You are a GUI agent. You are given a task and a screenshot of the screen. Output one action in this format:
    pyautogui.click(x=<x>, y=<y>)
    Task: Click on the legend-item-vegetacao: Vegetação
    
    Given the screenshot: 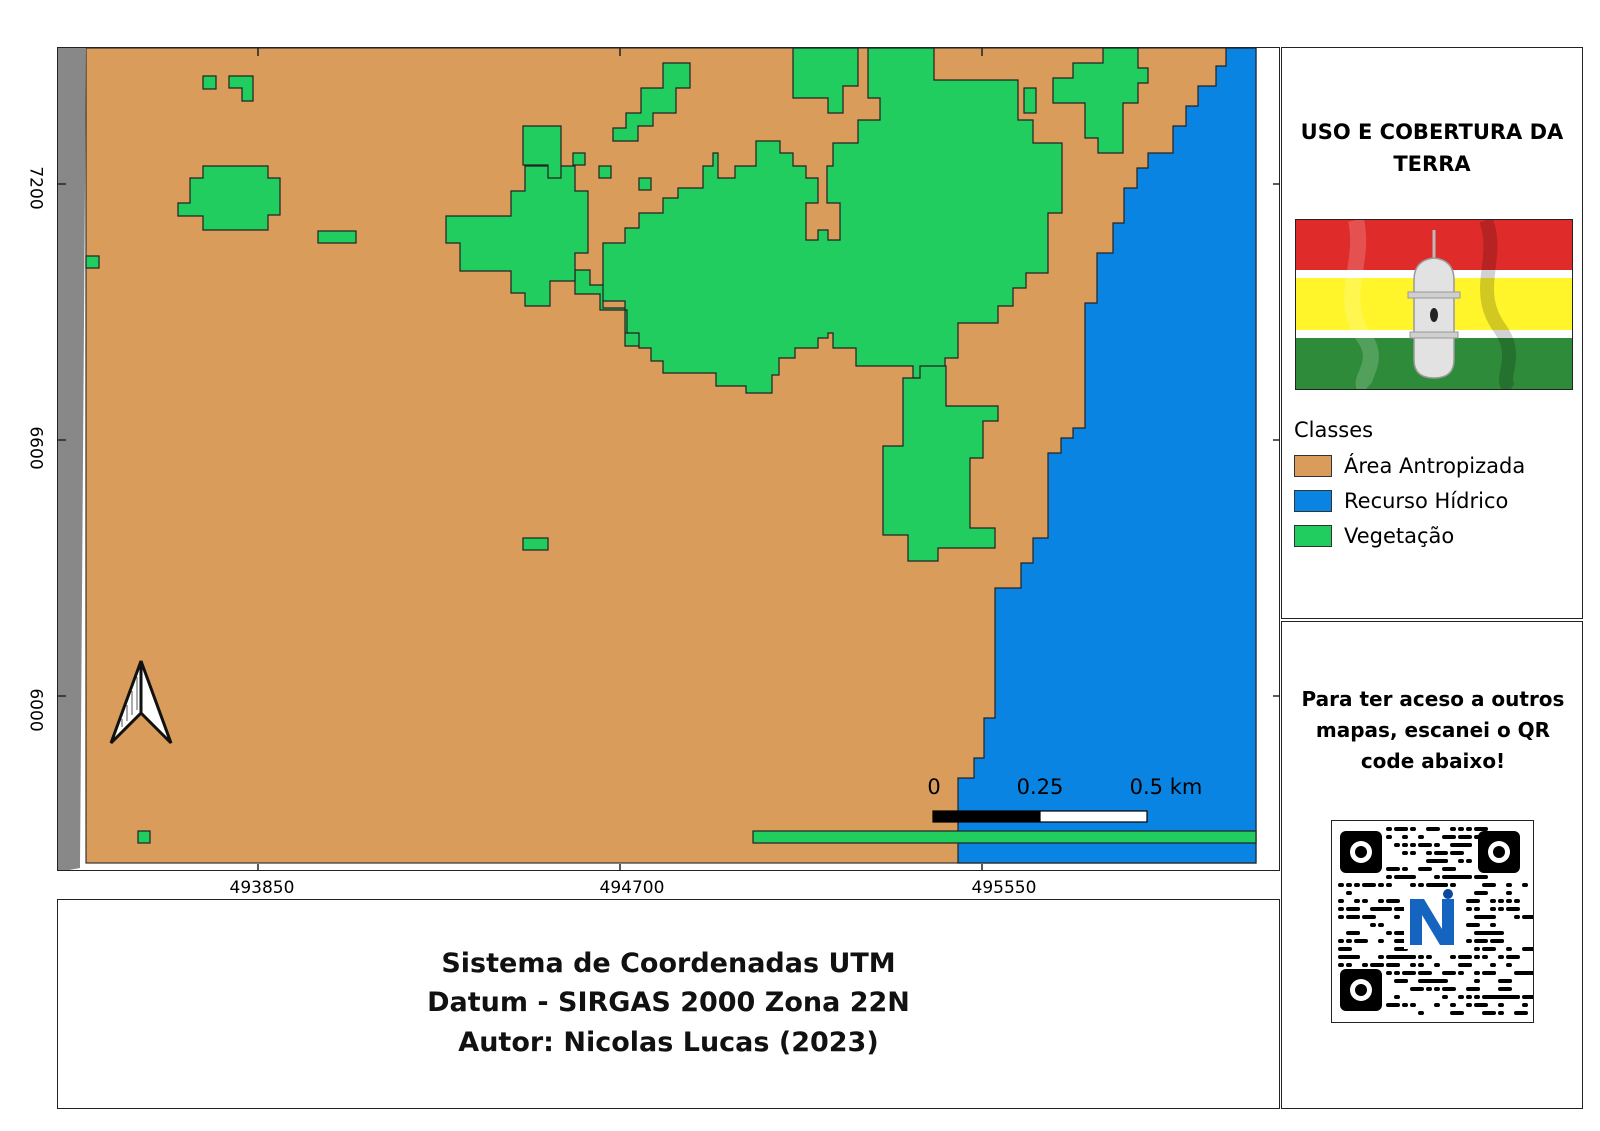 What is the action you would take?
    pyautogui.click(x=1374, y=536)
    